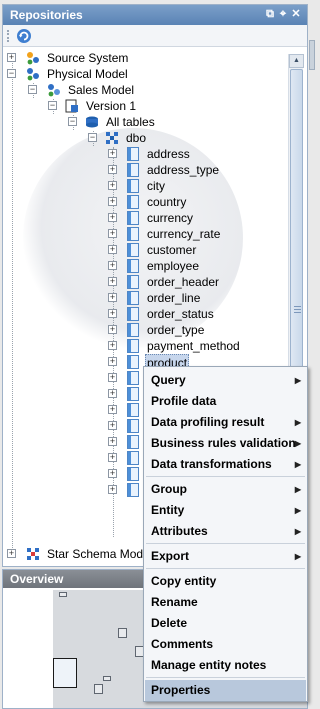  Describe the element at coordinates (225, 401) in the screenshot. I see `menu-item-profile-data: Profile data` at that location.